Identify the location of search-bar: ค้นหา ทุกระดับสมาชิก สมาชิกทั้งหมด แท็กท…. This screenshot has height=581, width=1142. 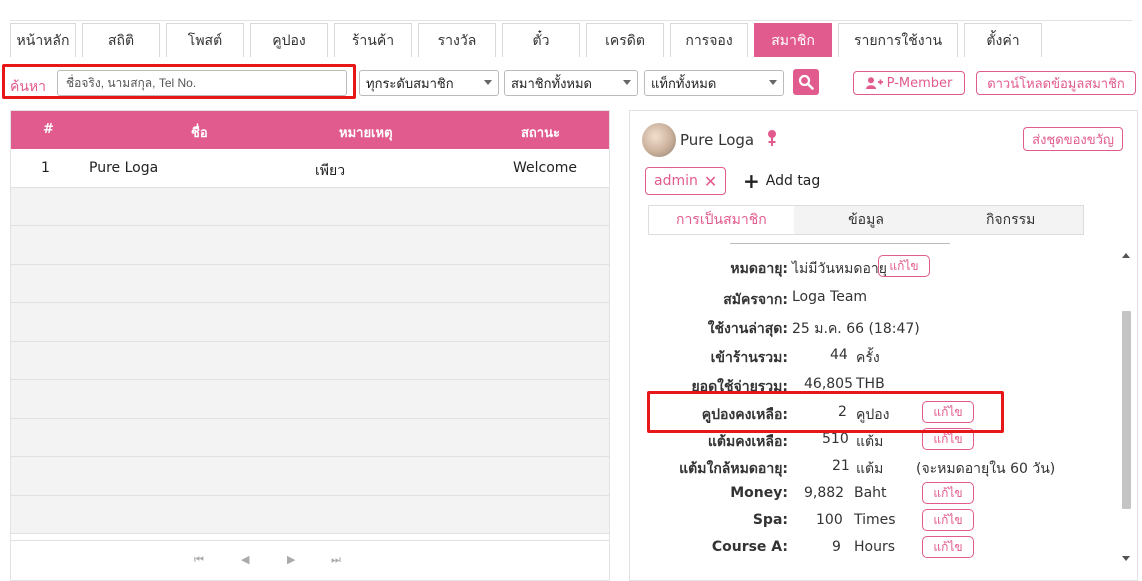
(571, 82).